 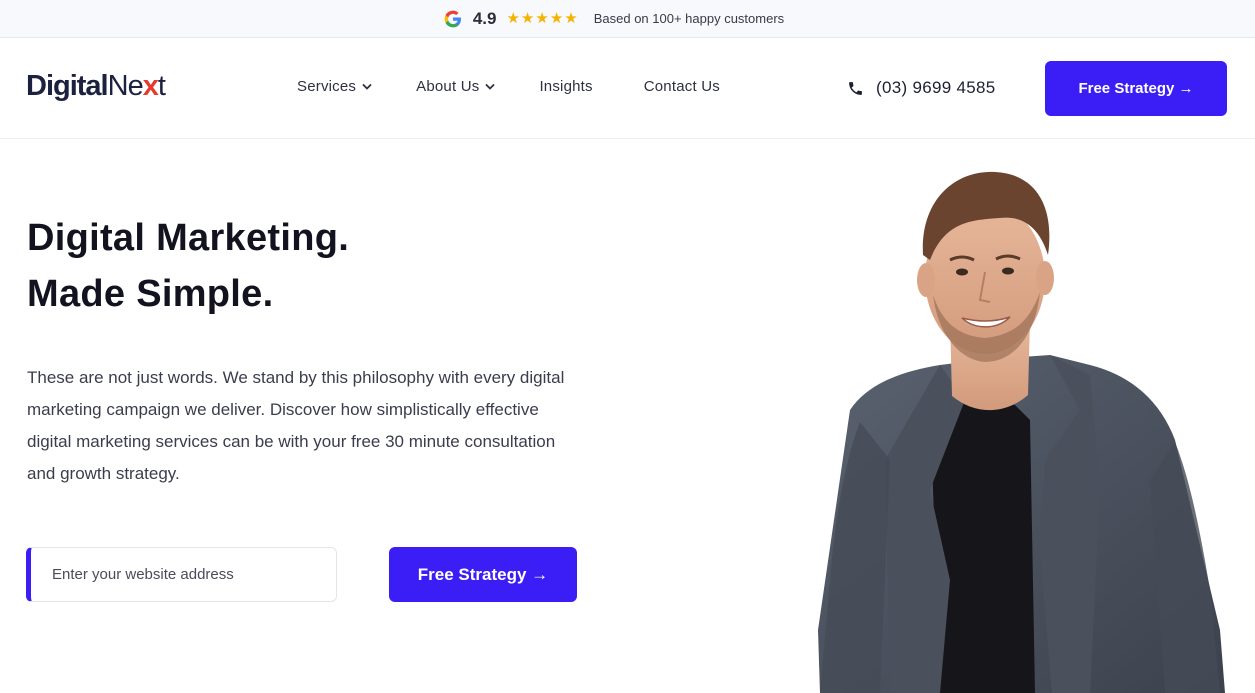 What do you see at coordinates (150, 294) in the screenshot?
I see `hero-title-line2: Made Simple.` at bounding box center [150, 294].